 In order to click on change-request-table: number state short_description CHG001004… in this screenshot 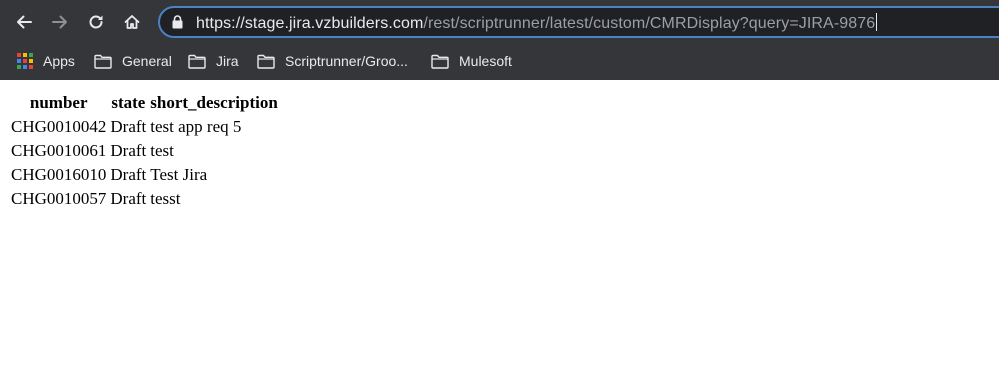, I will do `click(144, 151)`.